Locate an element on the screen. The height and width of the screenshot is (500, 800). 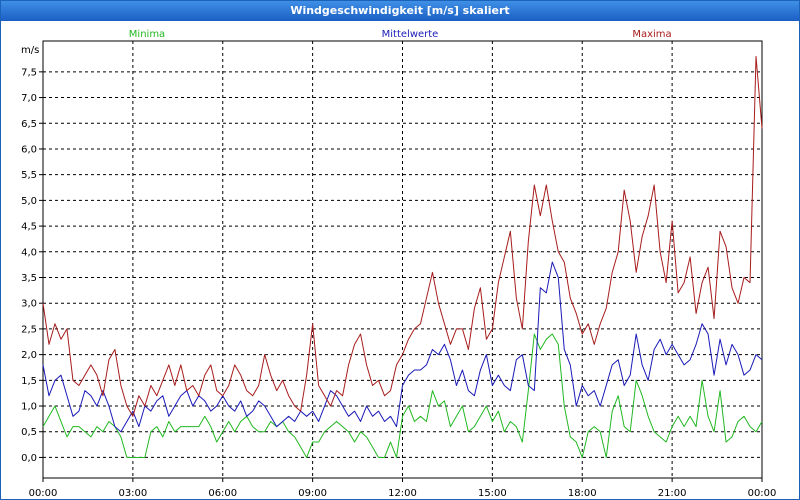
y-axis-label: m/s is located at coordinates (30, 50).